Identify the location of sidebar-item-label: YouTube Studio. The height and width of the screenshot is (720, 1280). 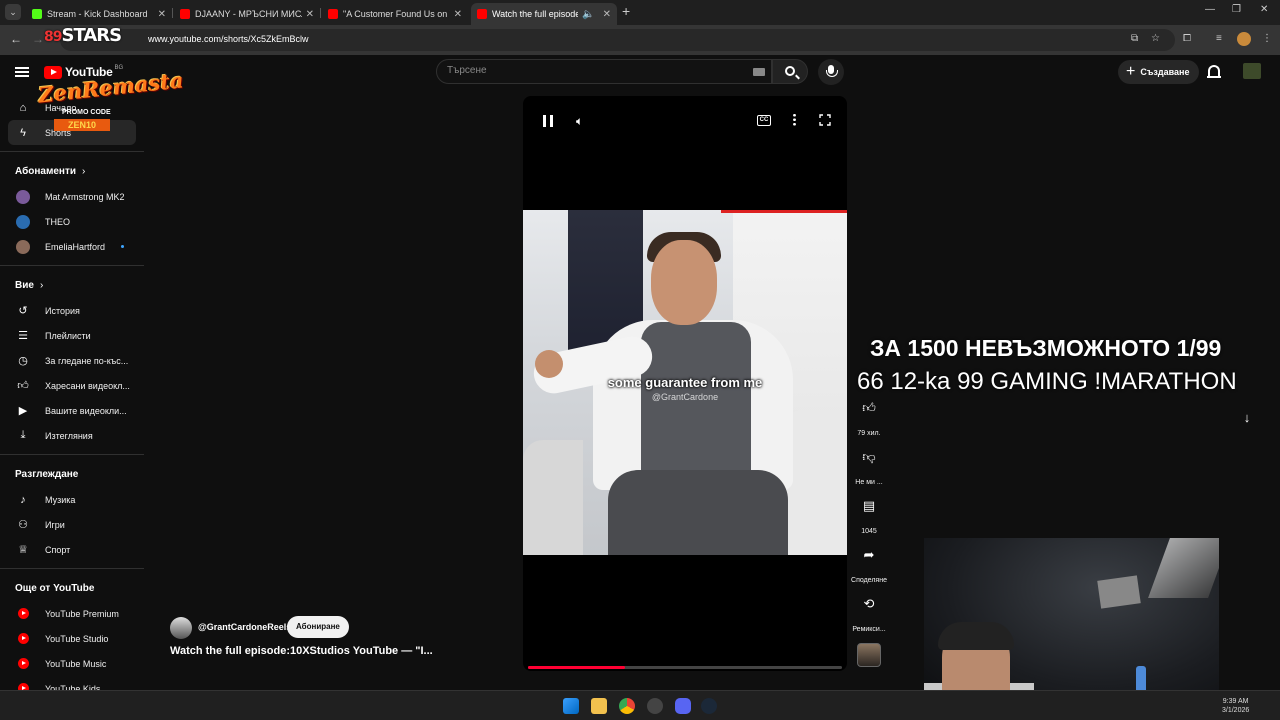
(77, 638).